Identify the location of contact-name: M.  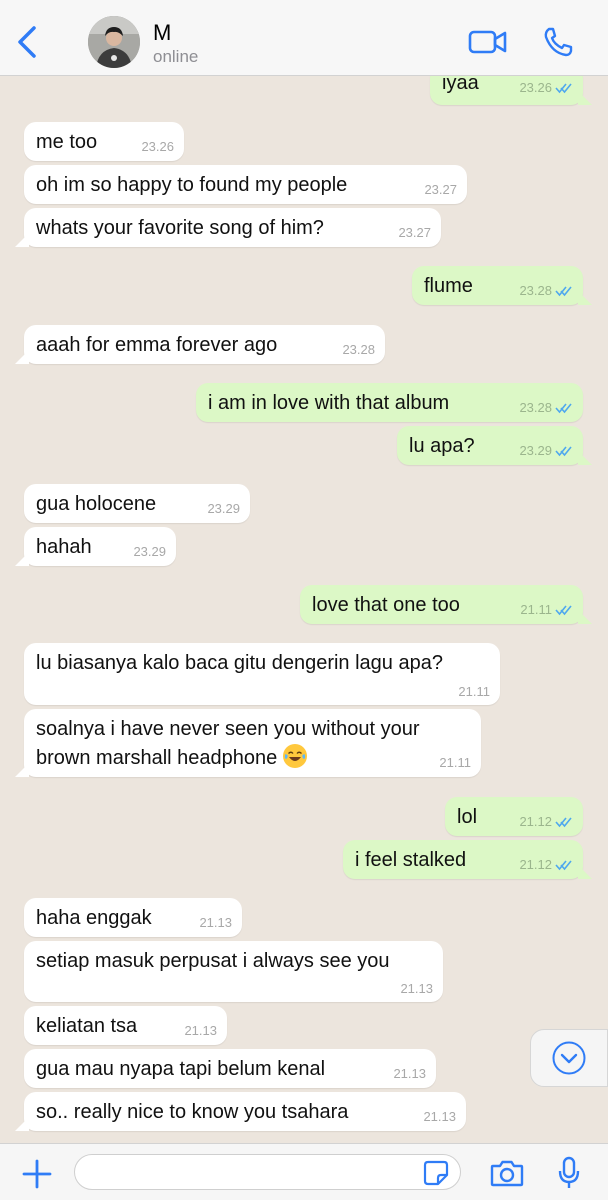
(162, 33).